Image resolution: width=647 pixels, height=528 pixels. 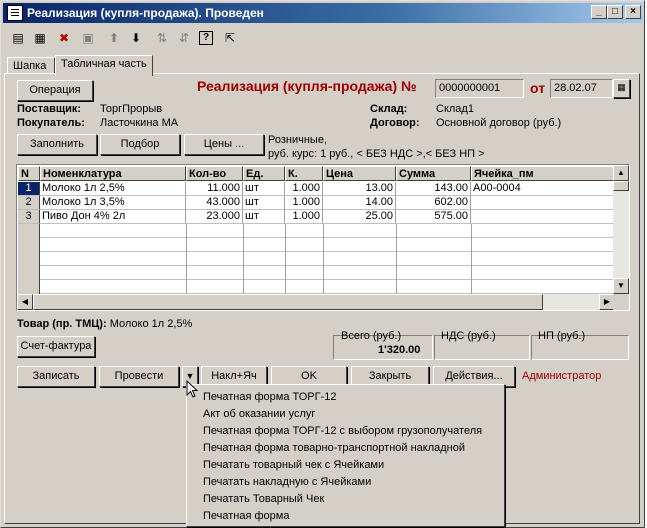 What do you see at coordinates (162, 38) in the screenshot?
I see `sort-asc-icon: ⇅` at bounding box center [162, 38].